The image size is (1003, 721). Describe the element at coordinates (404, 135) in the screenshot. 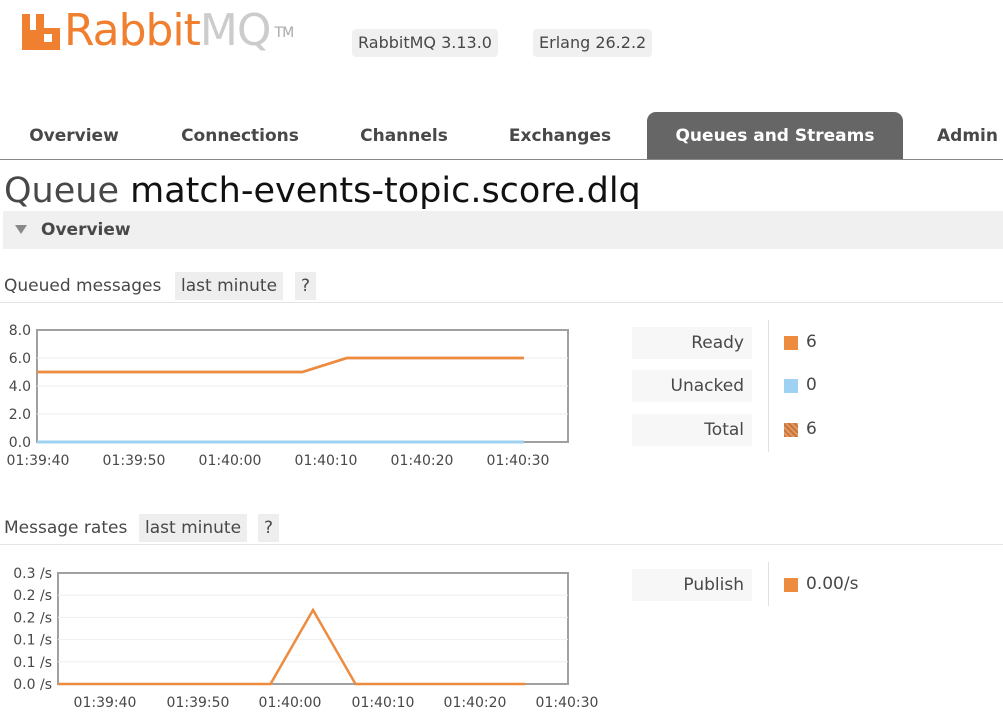

I see `tab-channels: Channels` at that location.